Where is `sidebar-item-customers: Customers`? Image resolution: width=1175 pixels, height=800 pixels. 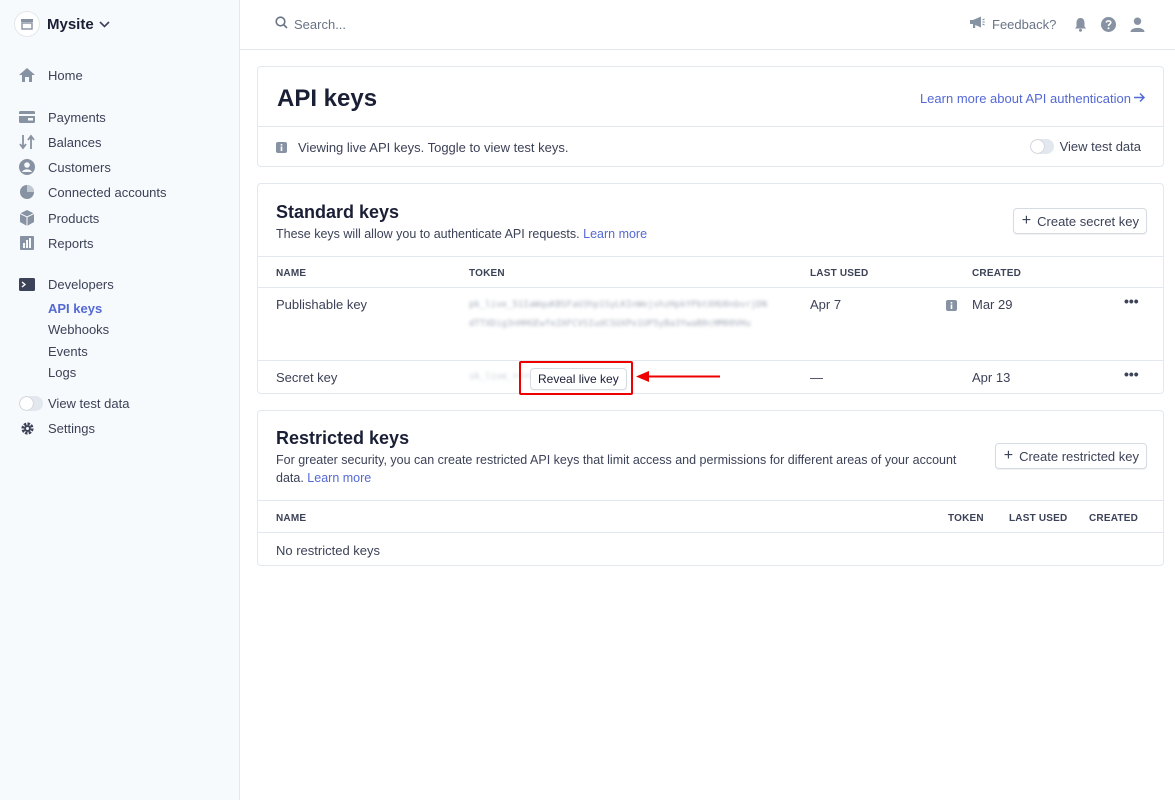 sidebar-item-customers: Customers is located at coordinates (65, 167).